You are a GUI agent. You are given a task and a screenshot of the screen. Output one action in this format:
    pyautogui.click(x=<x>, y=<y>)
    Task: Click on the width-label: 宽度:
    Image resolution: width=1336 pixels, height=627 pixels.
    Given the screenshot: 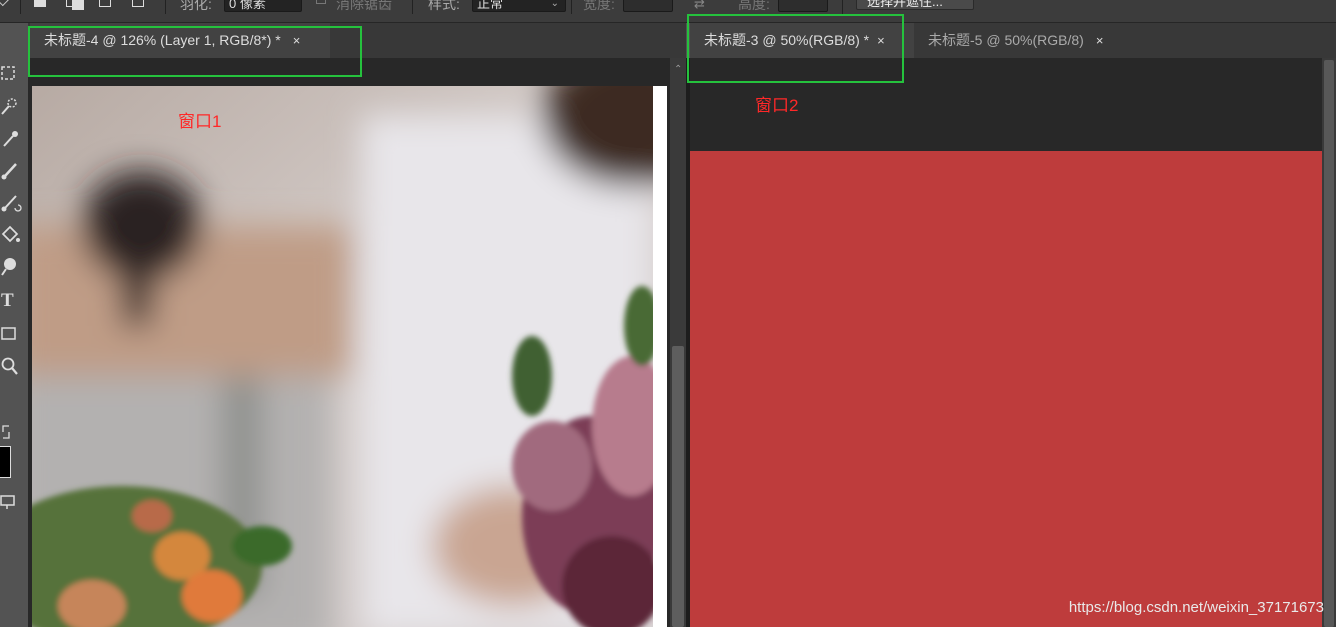 What is the action you would take?
    pyautogui.click(x=599, y=6)
    